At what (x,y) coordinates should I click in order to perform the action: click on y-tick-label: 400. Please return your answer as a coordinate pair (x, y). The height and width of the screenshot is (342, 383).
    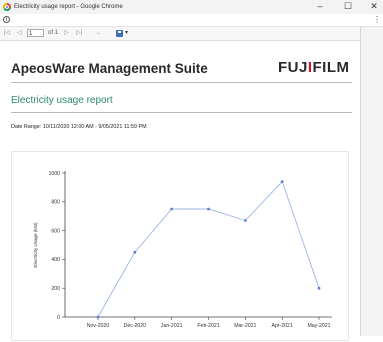
    Looking at the image, I should click on (55, 260).